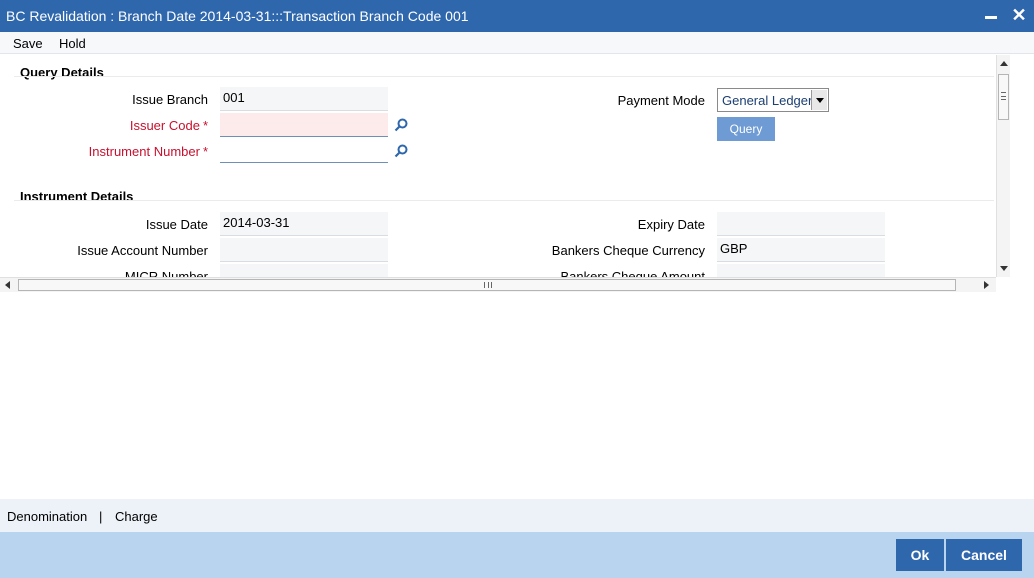 This screenshot has width=1034, height=578. Describe the element at coordinates (632, 273) in the screenshot. I see `bankers-cheque-amount-label: Bankers Cheque Amount` at that location.